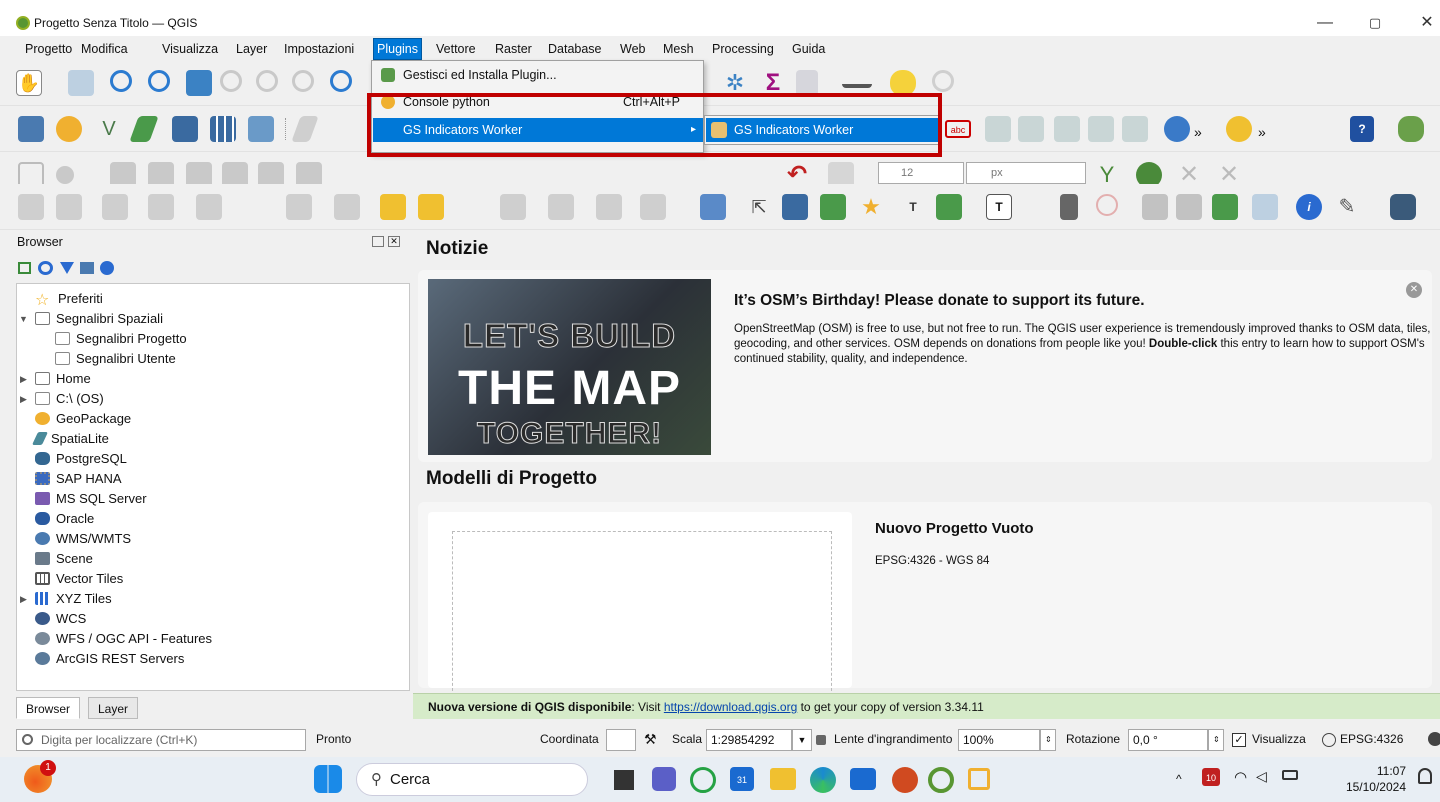 The image size is (1440, 802). What do you see at coordinates (69, 399) in the screenshot?
I see `tree-item-drive-c: C:\ (OS)` at bounding box center [69, 399].